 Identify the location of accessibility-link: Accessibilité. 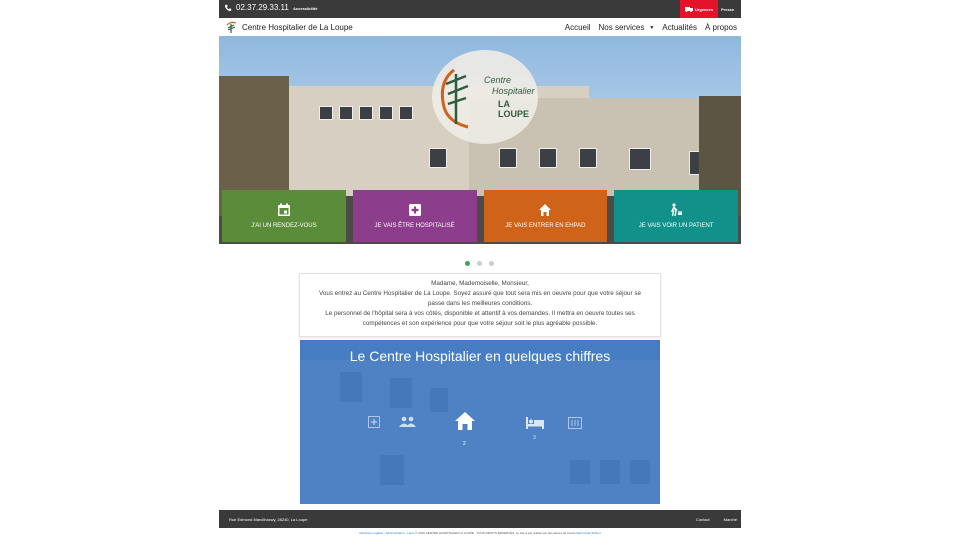
(305, 8).